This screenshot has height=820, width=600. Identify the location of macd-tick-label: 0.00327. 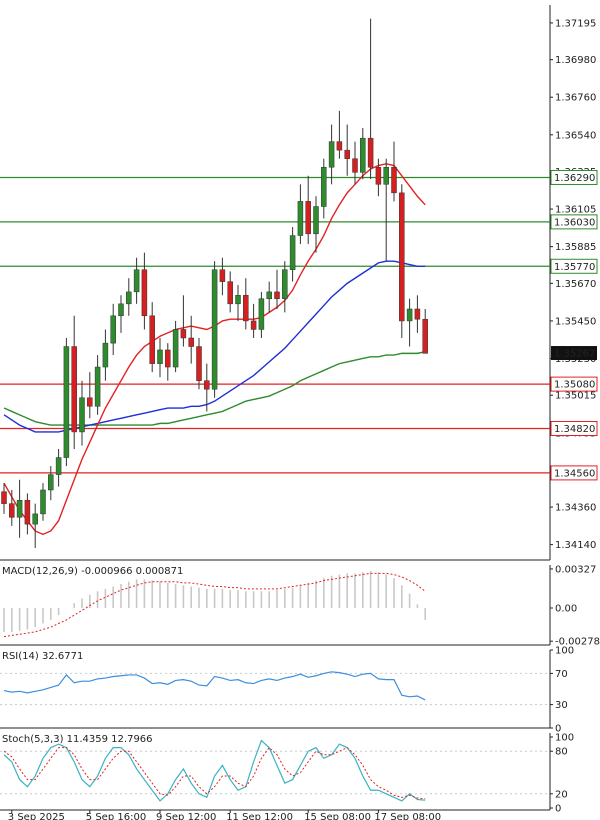
(575, 569).